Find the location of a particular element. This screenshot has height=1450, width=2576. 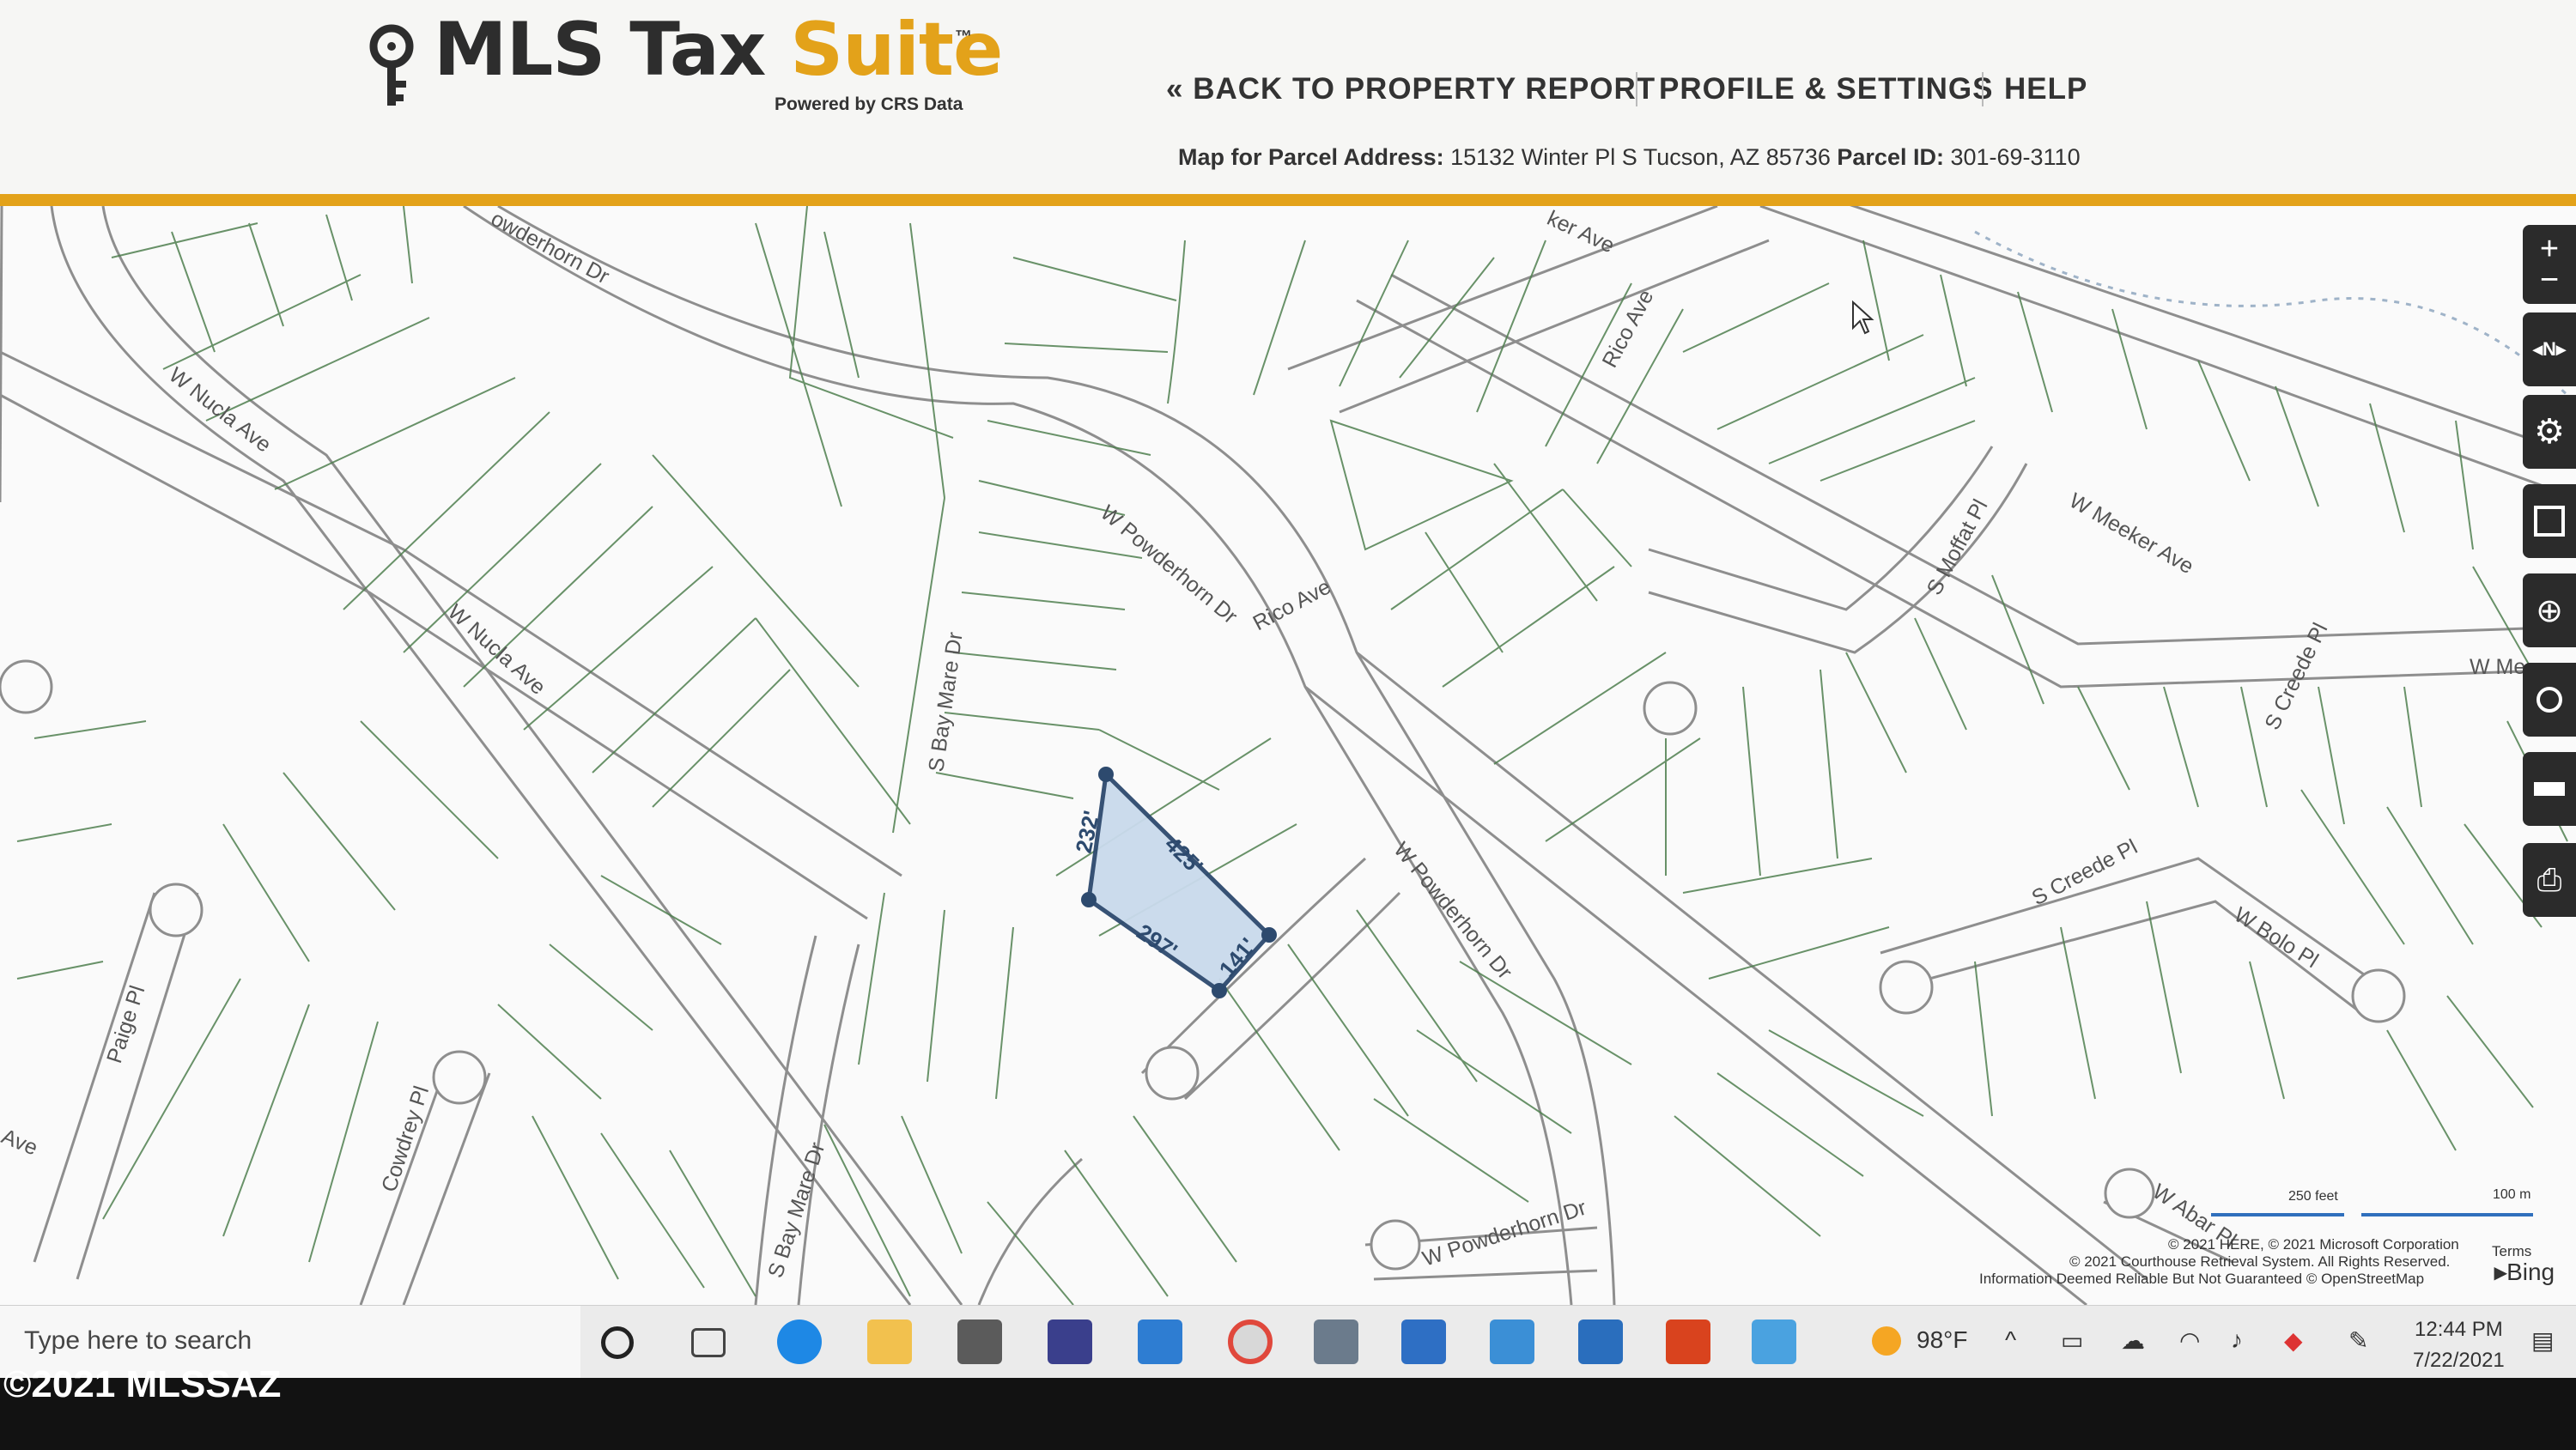

locate-icon: ⊕ is located at coordinates (2550, 610).